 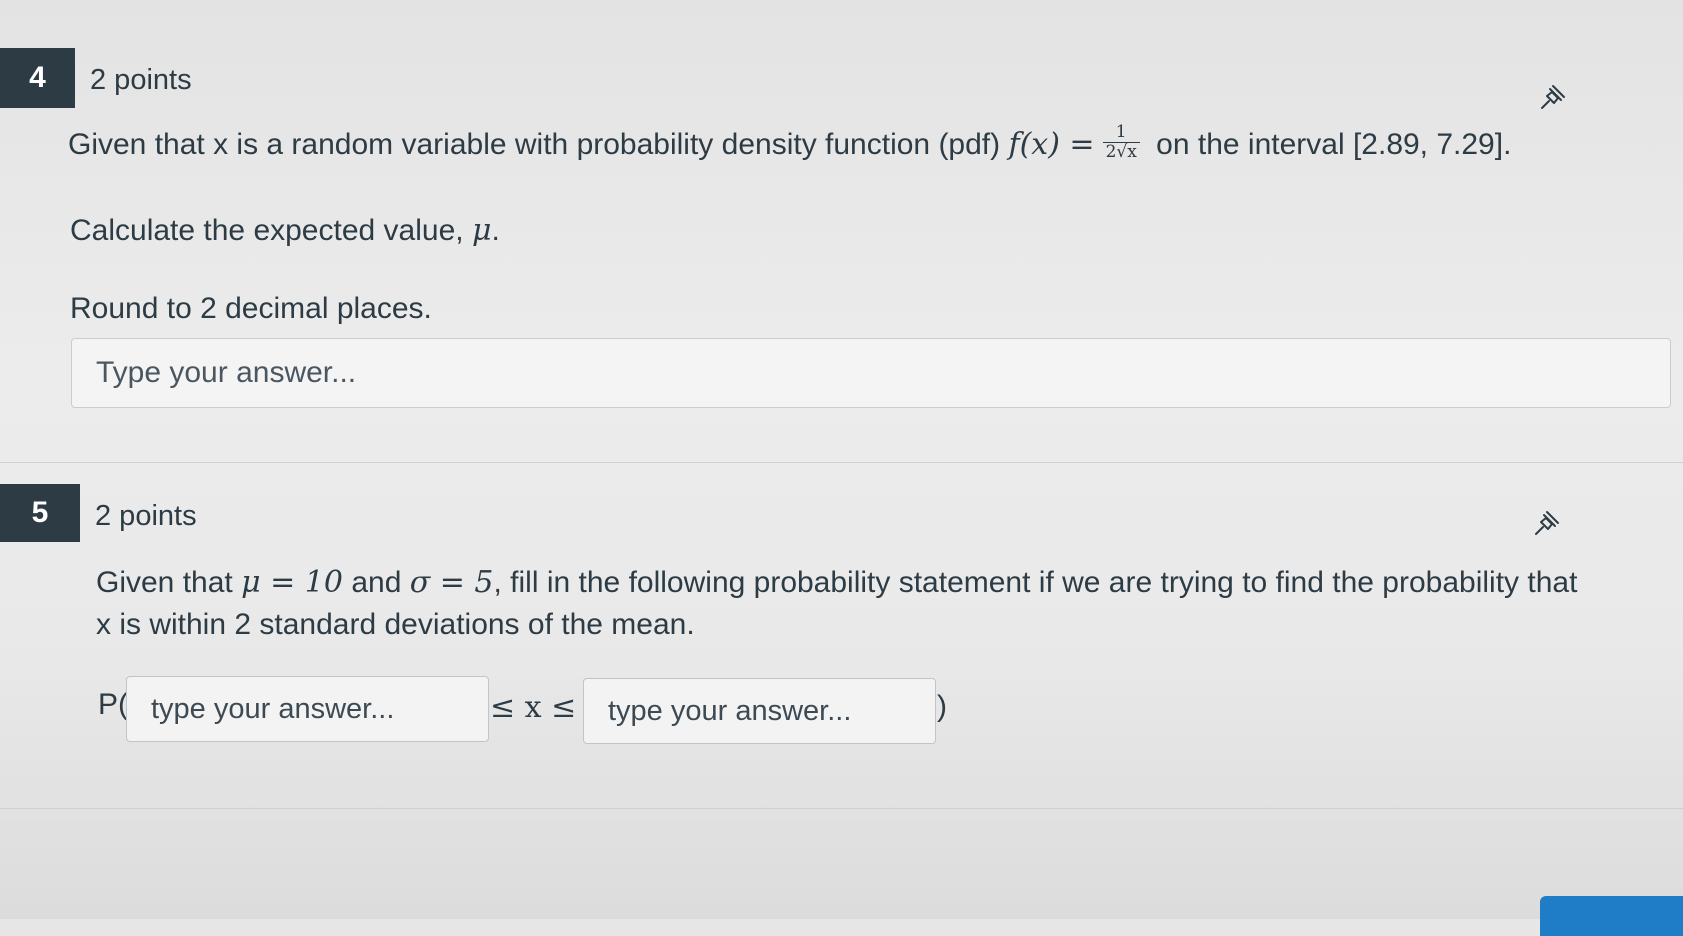 I want to click on probability-close: ), so click(x=942, y=706).